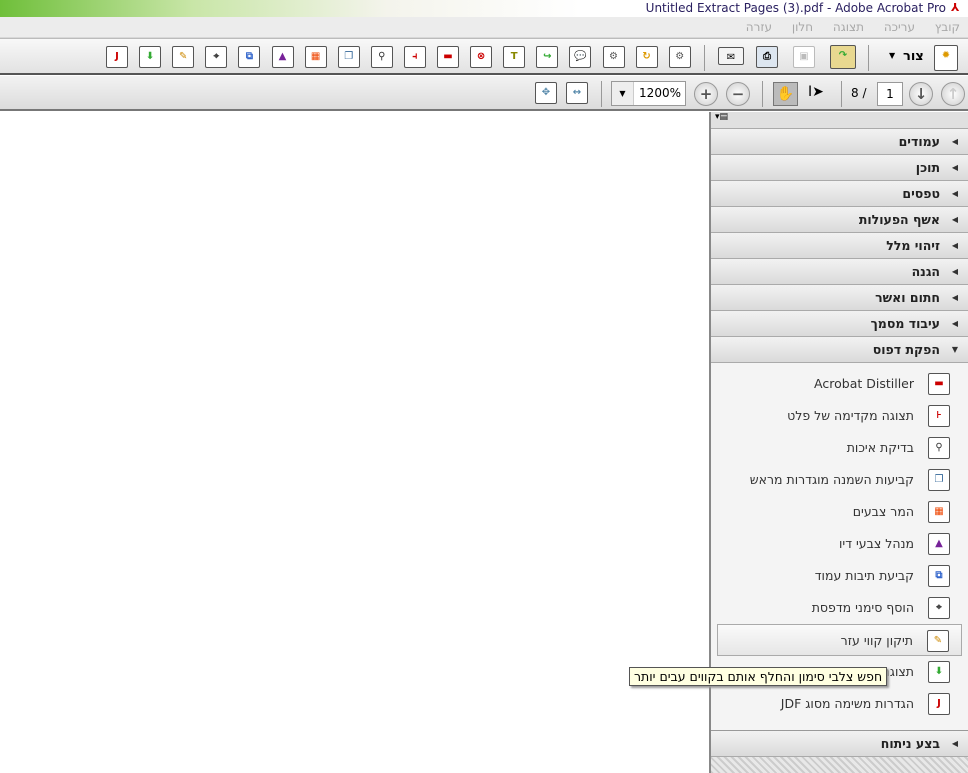 The width and height of the screenshot is (968, 773). What do you see at coordinates (880, 447) in the screenshot?
I see `tool-item-label: בדיקת איכות` at bounding box center [880, 447].